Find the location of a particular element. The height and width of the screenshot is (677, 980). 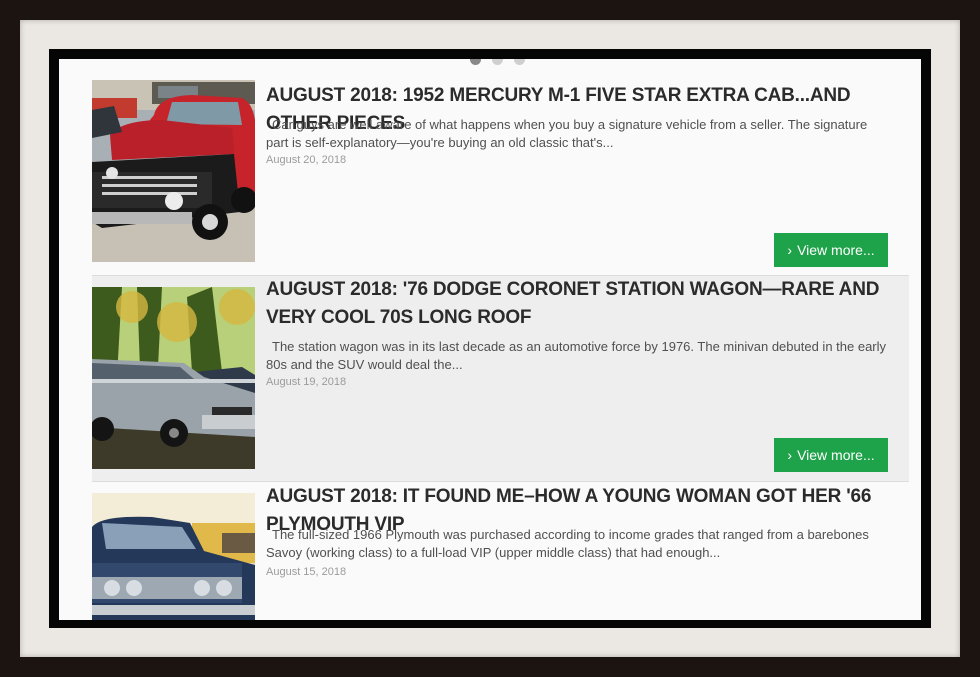

post-thumbnail-mercury-truck is located at coordinates (173, 171).